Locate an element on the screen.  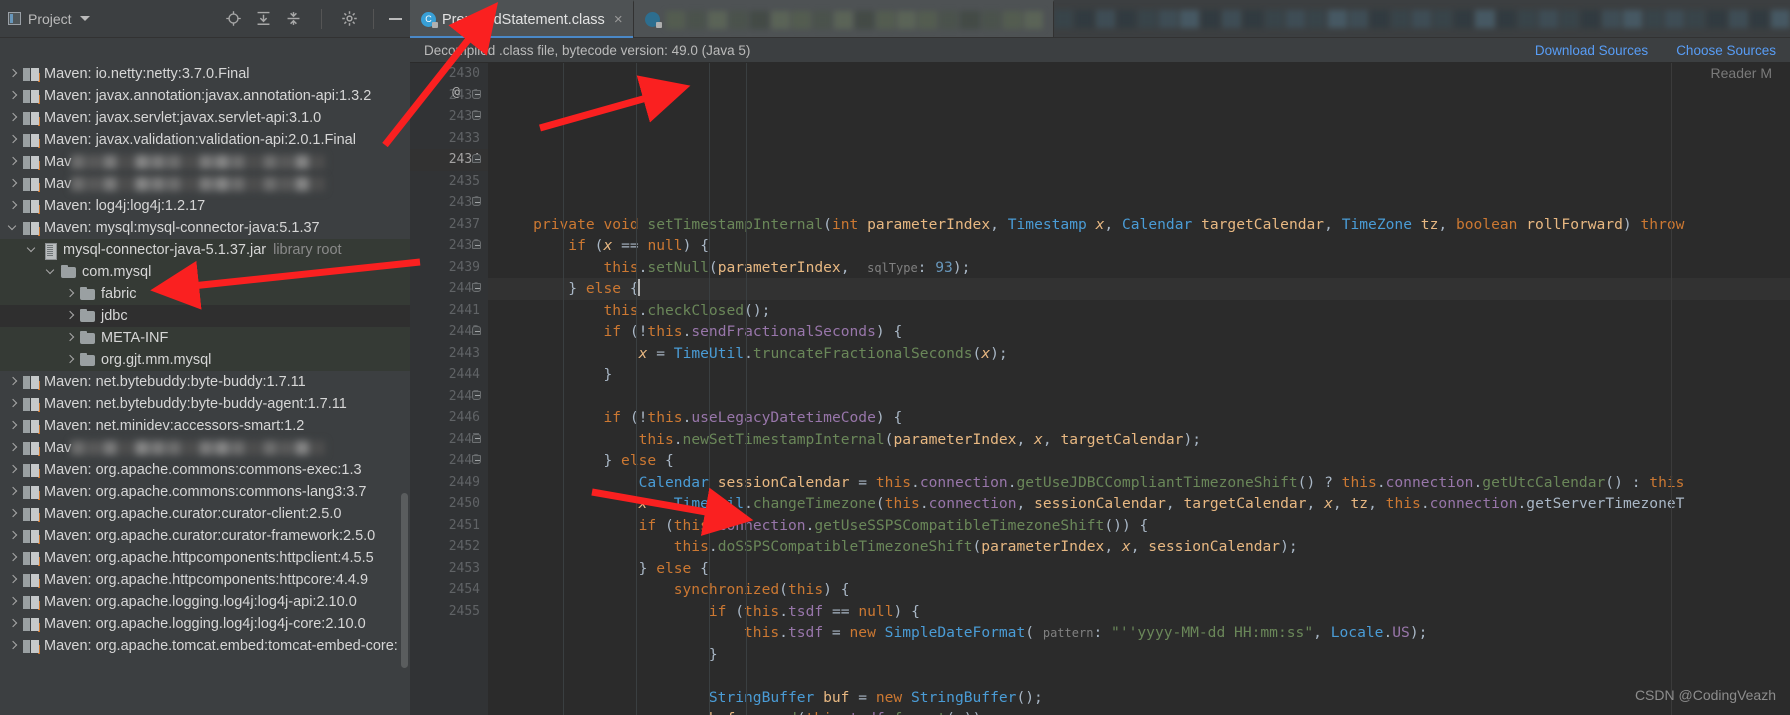
code-line: synchronized(this) { is located at coordinates (1144, 590).